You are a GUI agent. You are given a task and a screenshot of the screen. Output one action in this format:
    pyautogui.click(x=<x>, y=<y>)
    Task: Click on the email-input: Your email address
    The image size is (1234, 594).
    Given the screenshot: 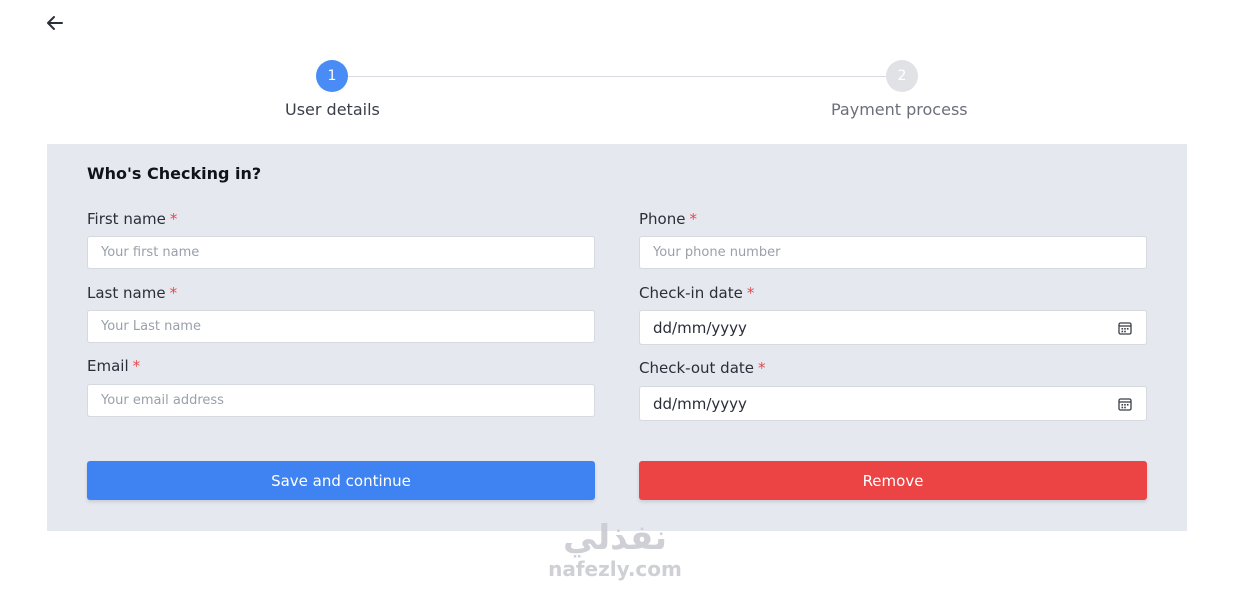 What is the action you would take?
    pyautogui.click(x=341, y=400)
    